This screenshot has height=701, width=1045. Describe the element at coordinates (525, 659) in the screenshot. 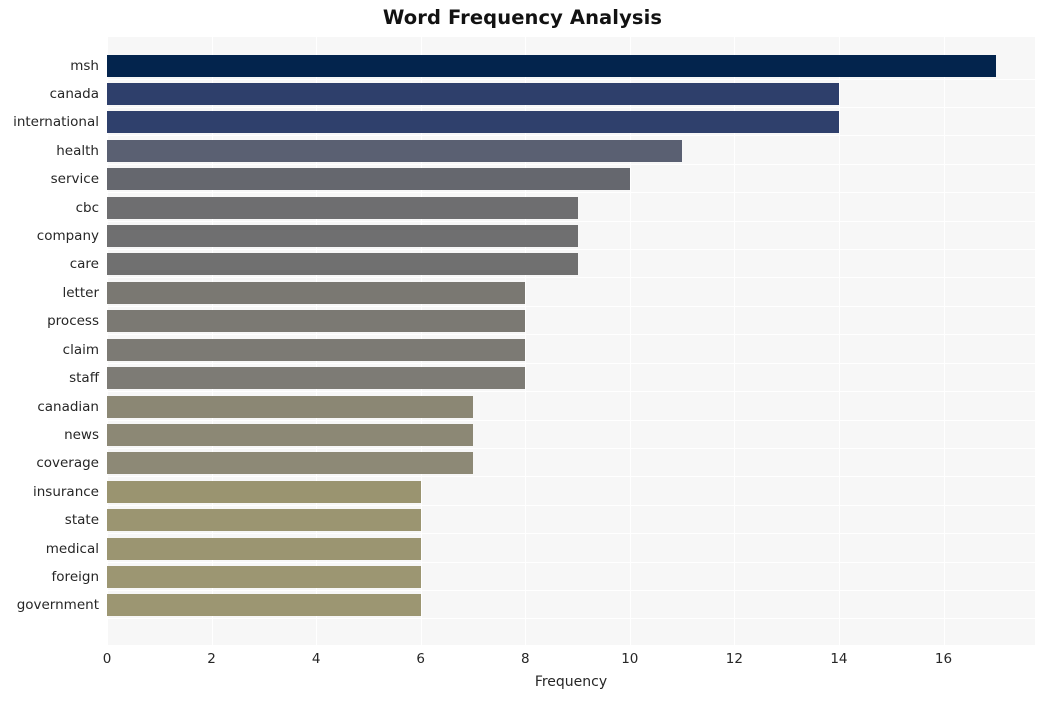

I see `x-tick-label-8: 8` at that location.